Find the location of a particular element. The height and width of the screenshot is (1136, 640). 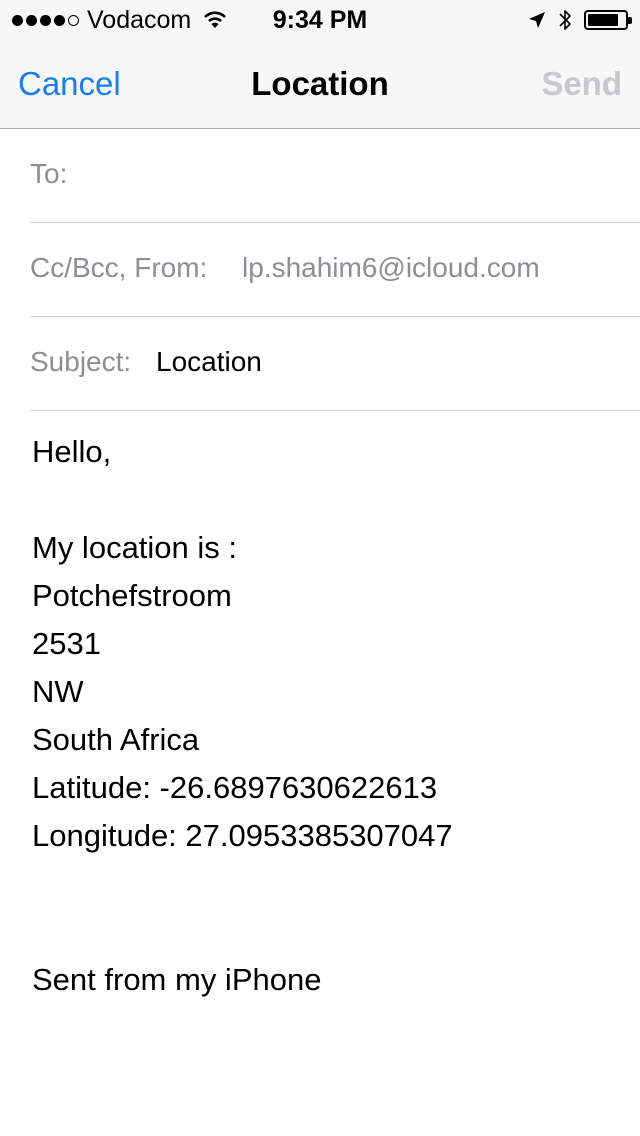

body-latitude: Latitude: -26.6897630622613 is located at coordinates (235, 787).